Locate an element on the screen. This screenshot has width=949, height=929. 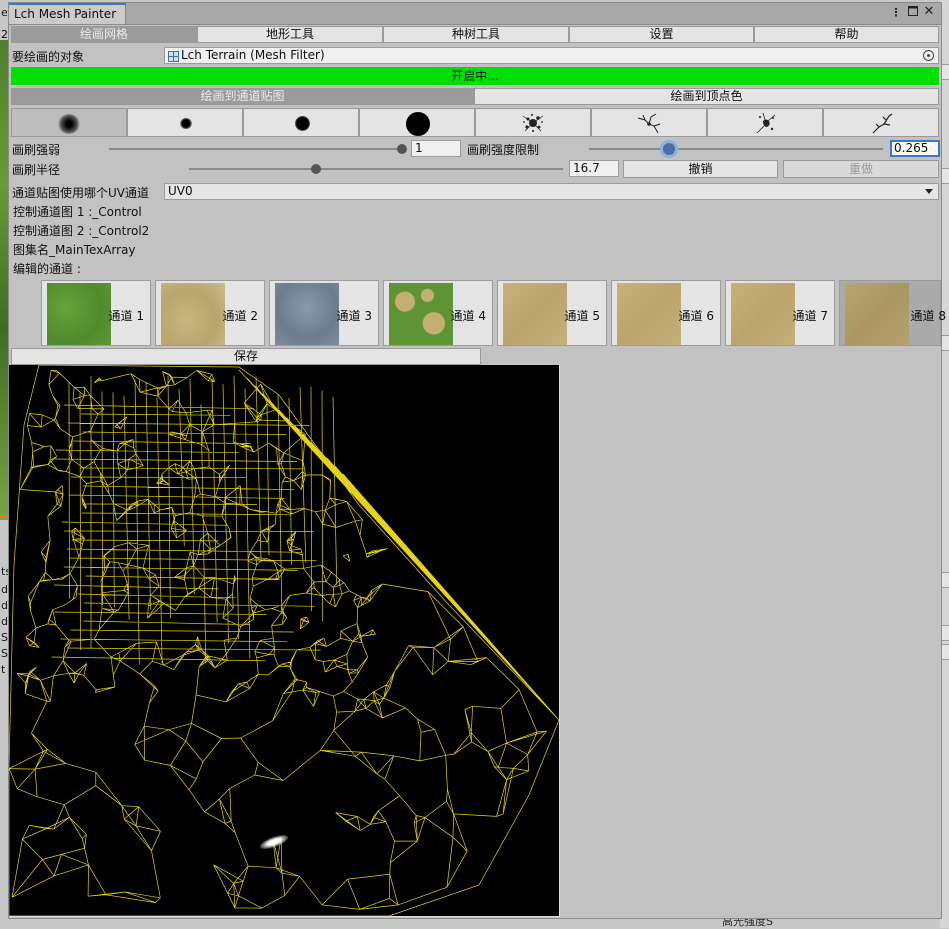
splatter-brush-icon is located at coordinates (533, 122).